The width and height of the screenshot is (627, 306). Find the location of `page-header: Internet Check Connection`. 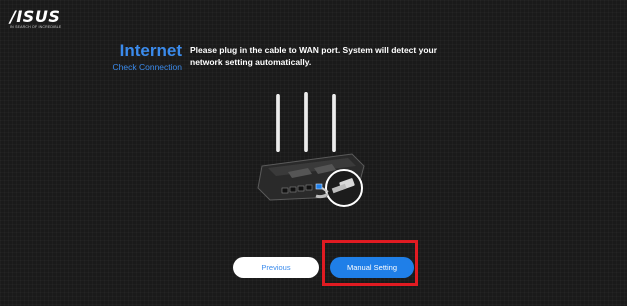

page-header: Internet Check Connection is located at coordinates (141, 57).